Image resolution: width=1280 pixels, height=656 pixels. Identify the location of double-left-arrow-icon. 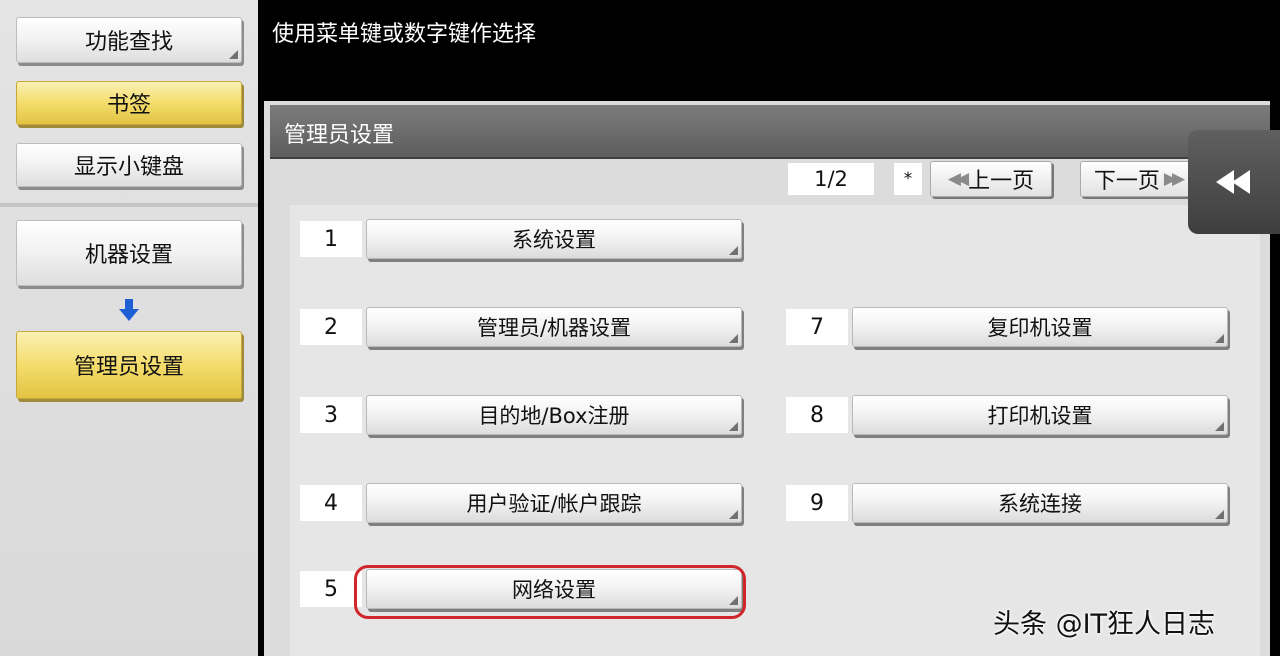
(1233, 182).